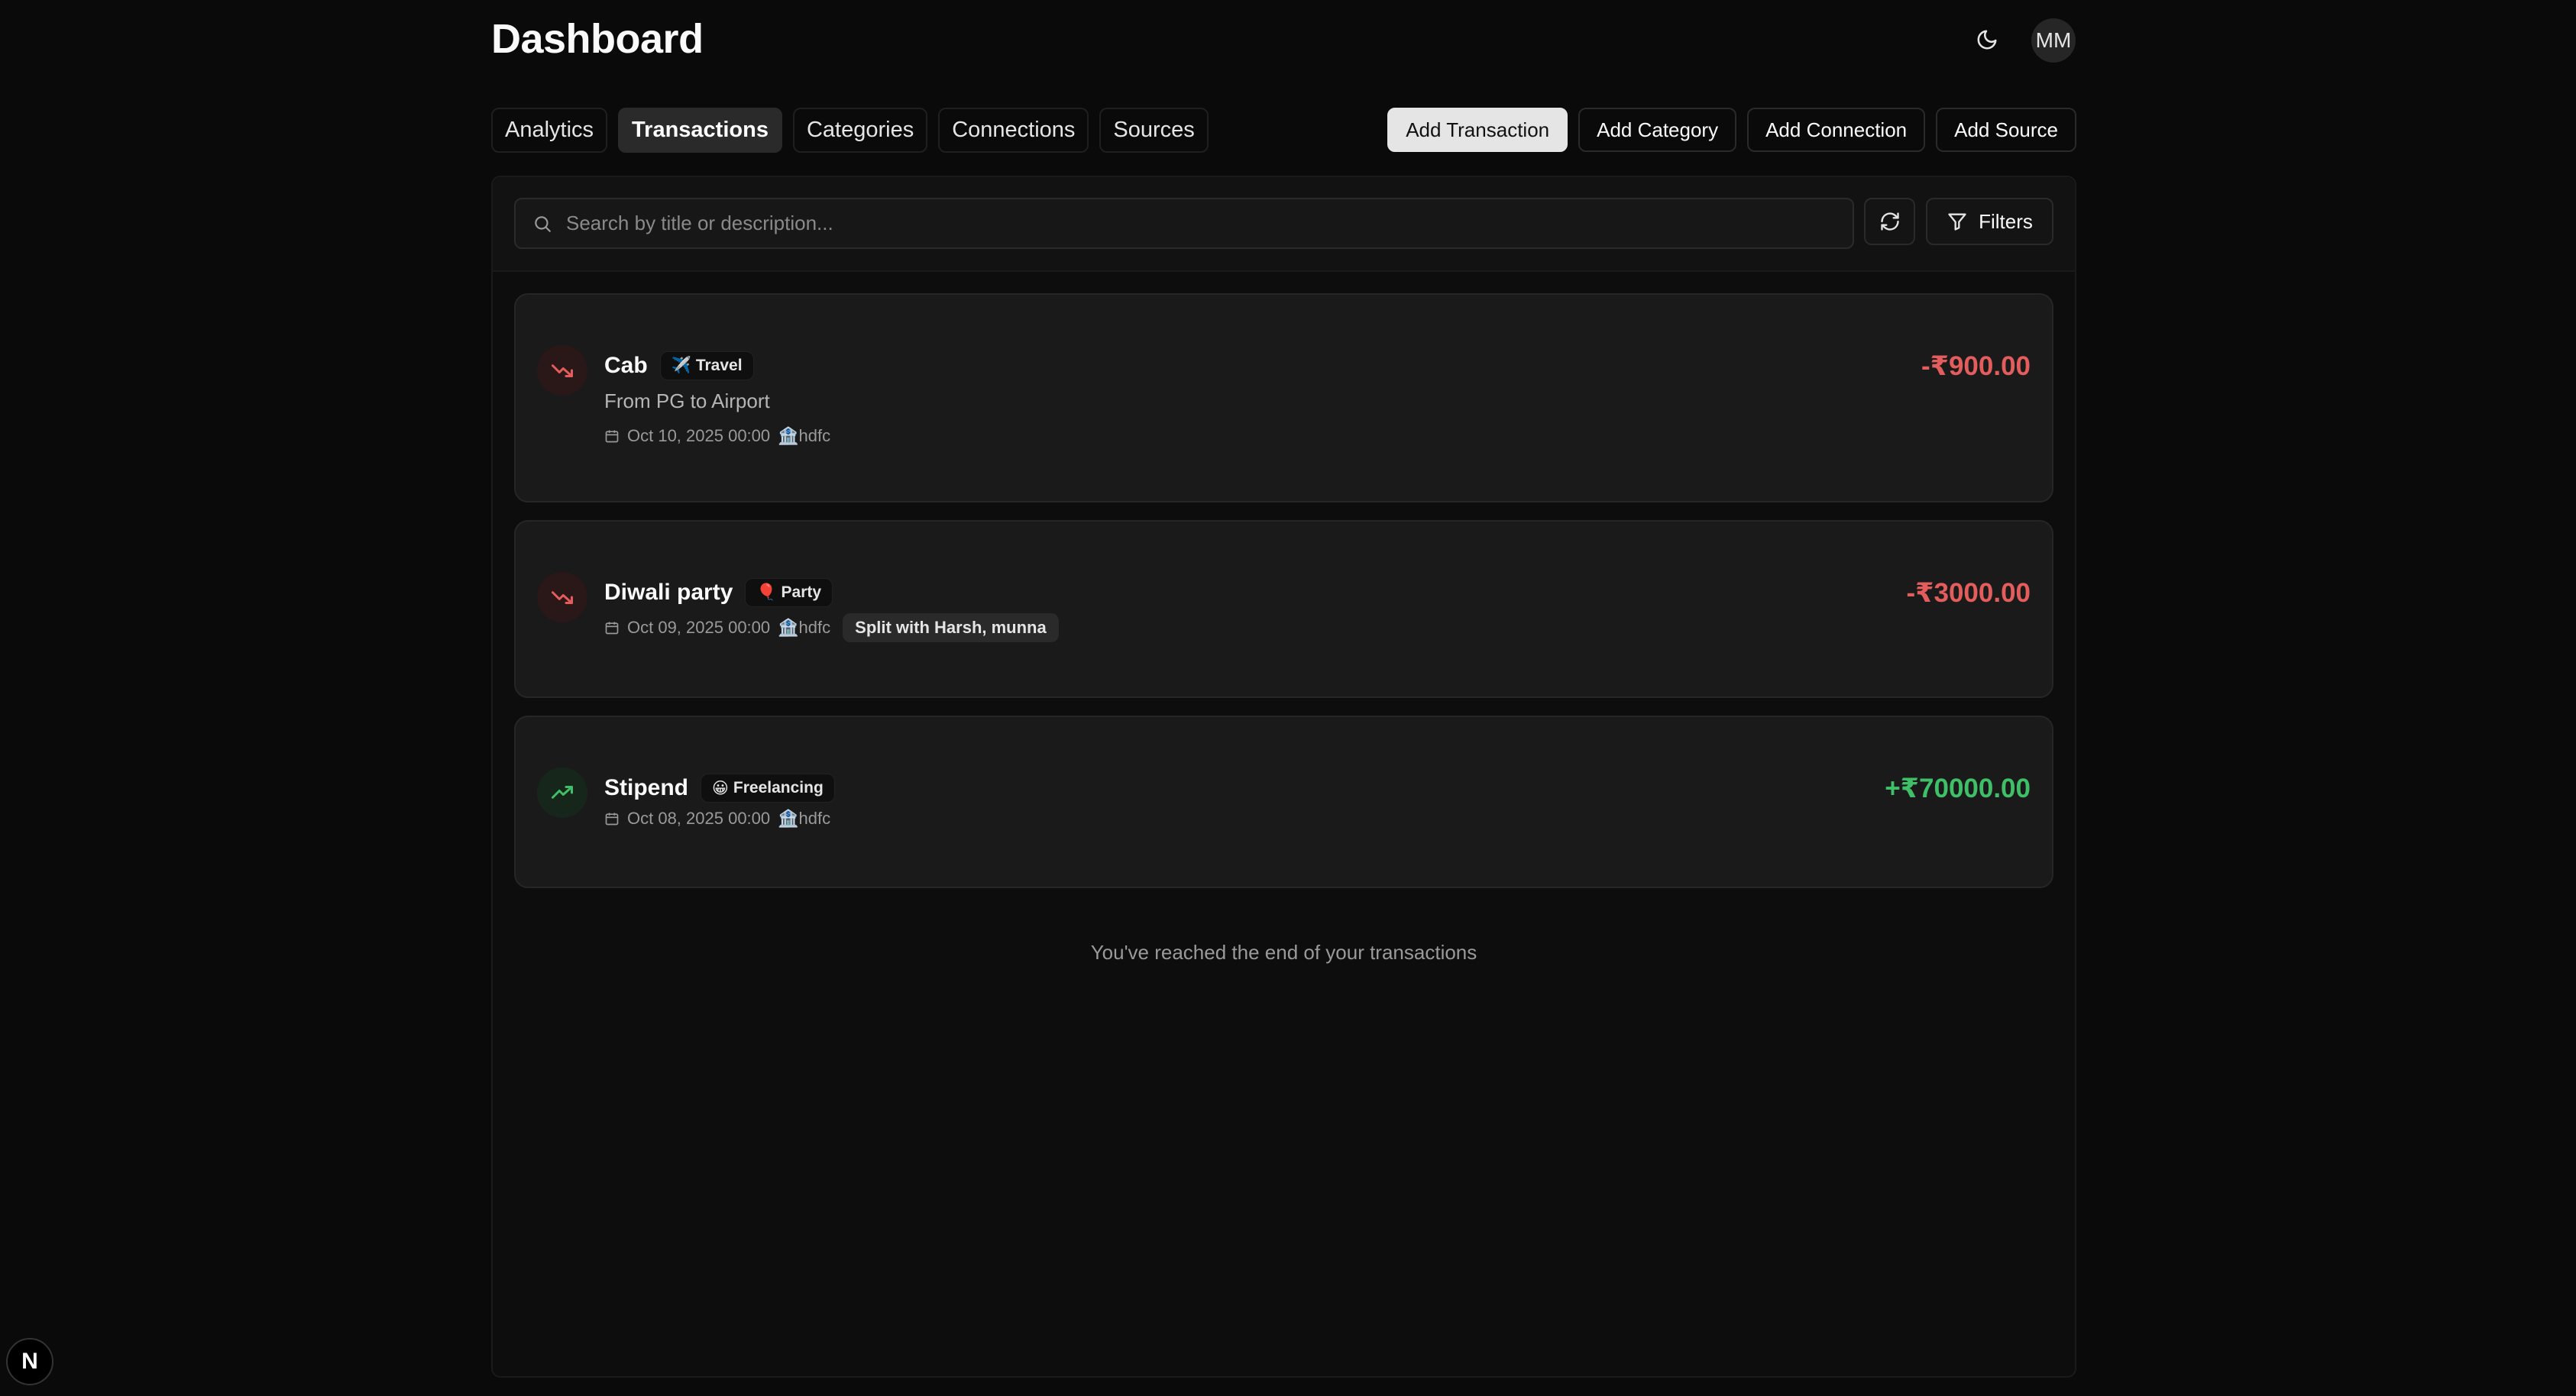 This screenshot has height=1396, width=2576. I want to click on toolbar: Filters, so click(1284, 224).